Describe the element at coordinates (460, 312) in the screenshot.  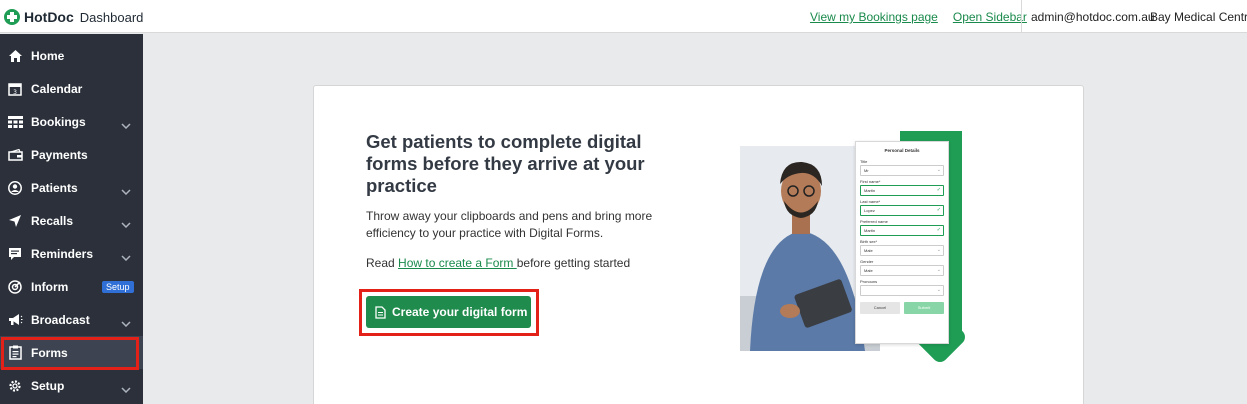
I see `create-digital-form-label: Create your digital form` at that location.